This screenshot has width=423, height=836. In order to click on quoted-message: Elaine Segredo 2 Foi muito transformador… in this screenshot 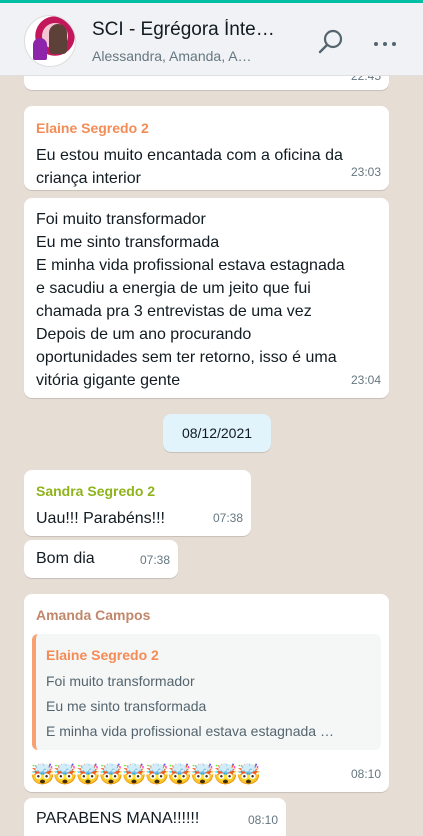, I will do `click(206, 692)`.